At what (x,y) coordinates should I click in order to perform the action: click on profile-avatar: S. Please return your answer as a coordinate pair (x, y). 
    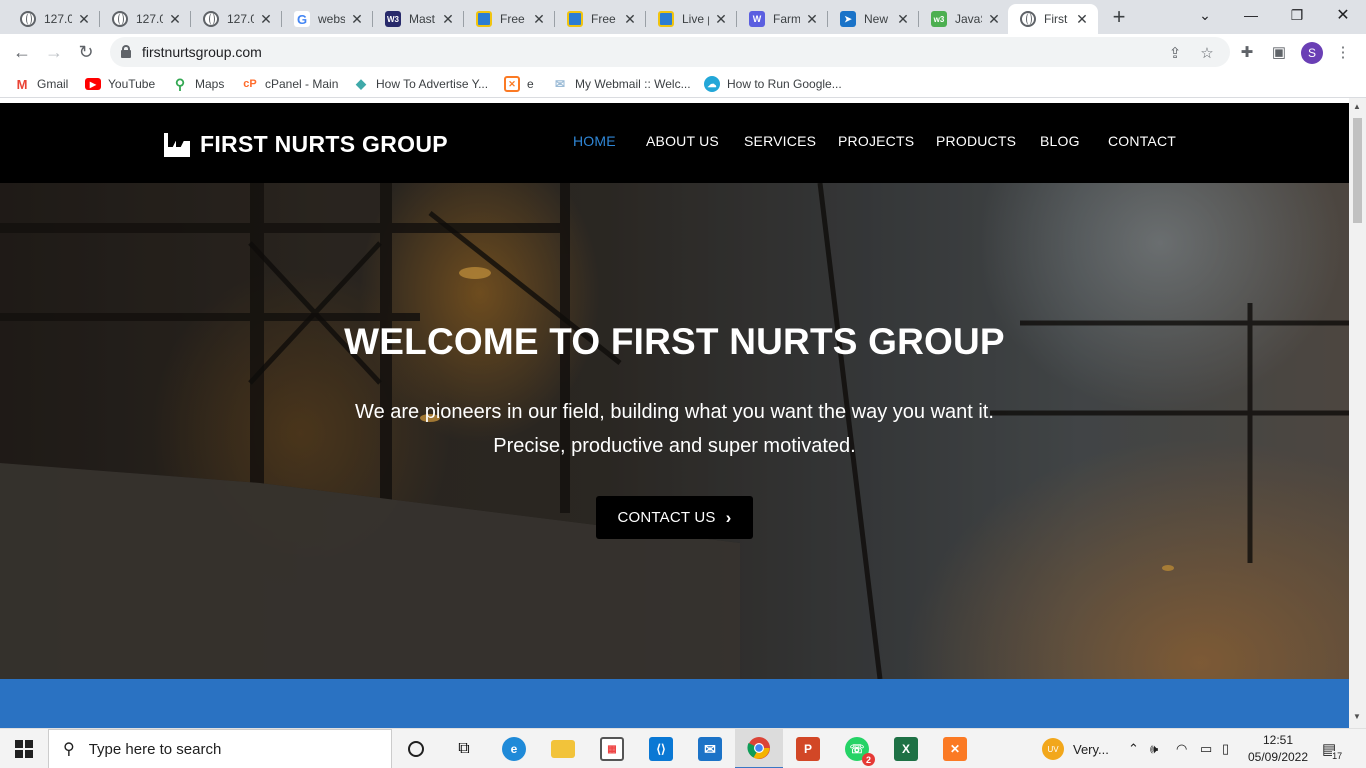
    Looking at the image, I should click on (1312, 53).